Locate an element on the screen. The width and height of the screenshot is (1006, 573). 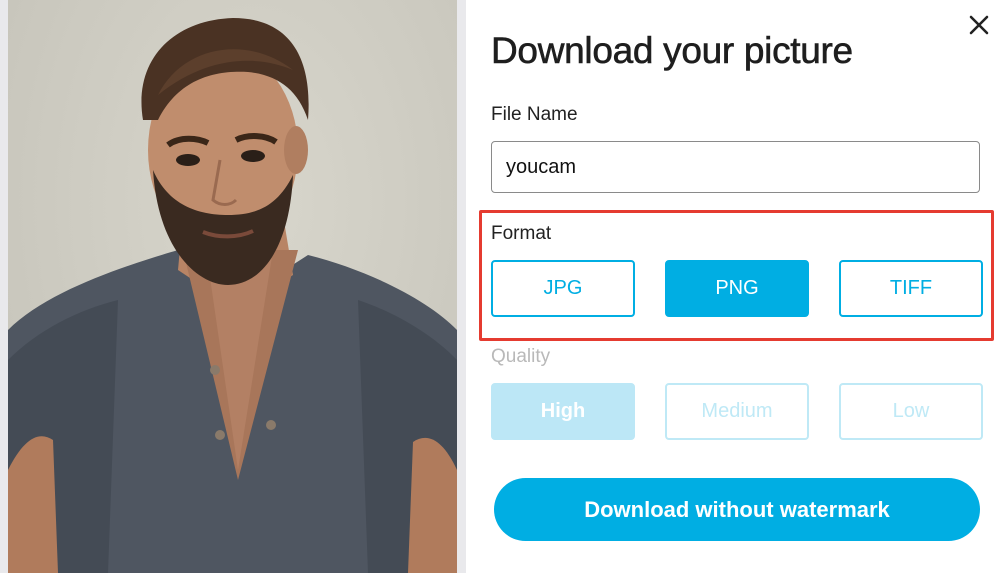
file-name-input is located at coordinates (735, 167).